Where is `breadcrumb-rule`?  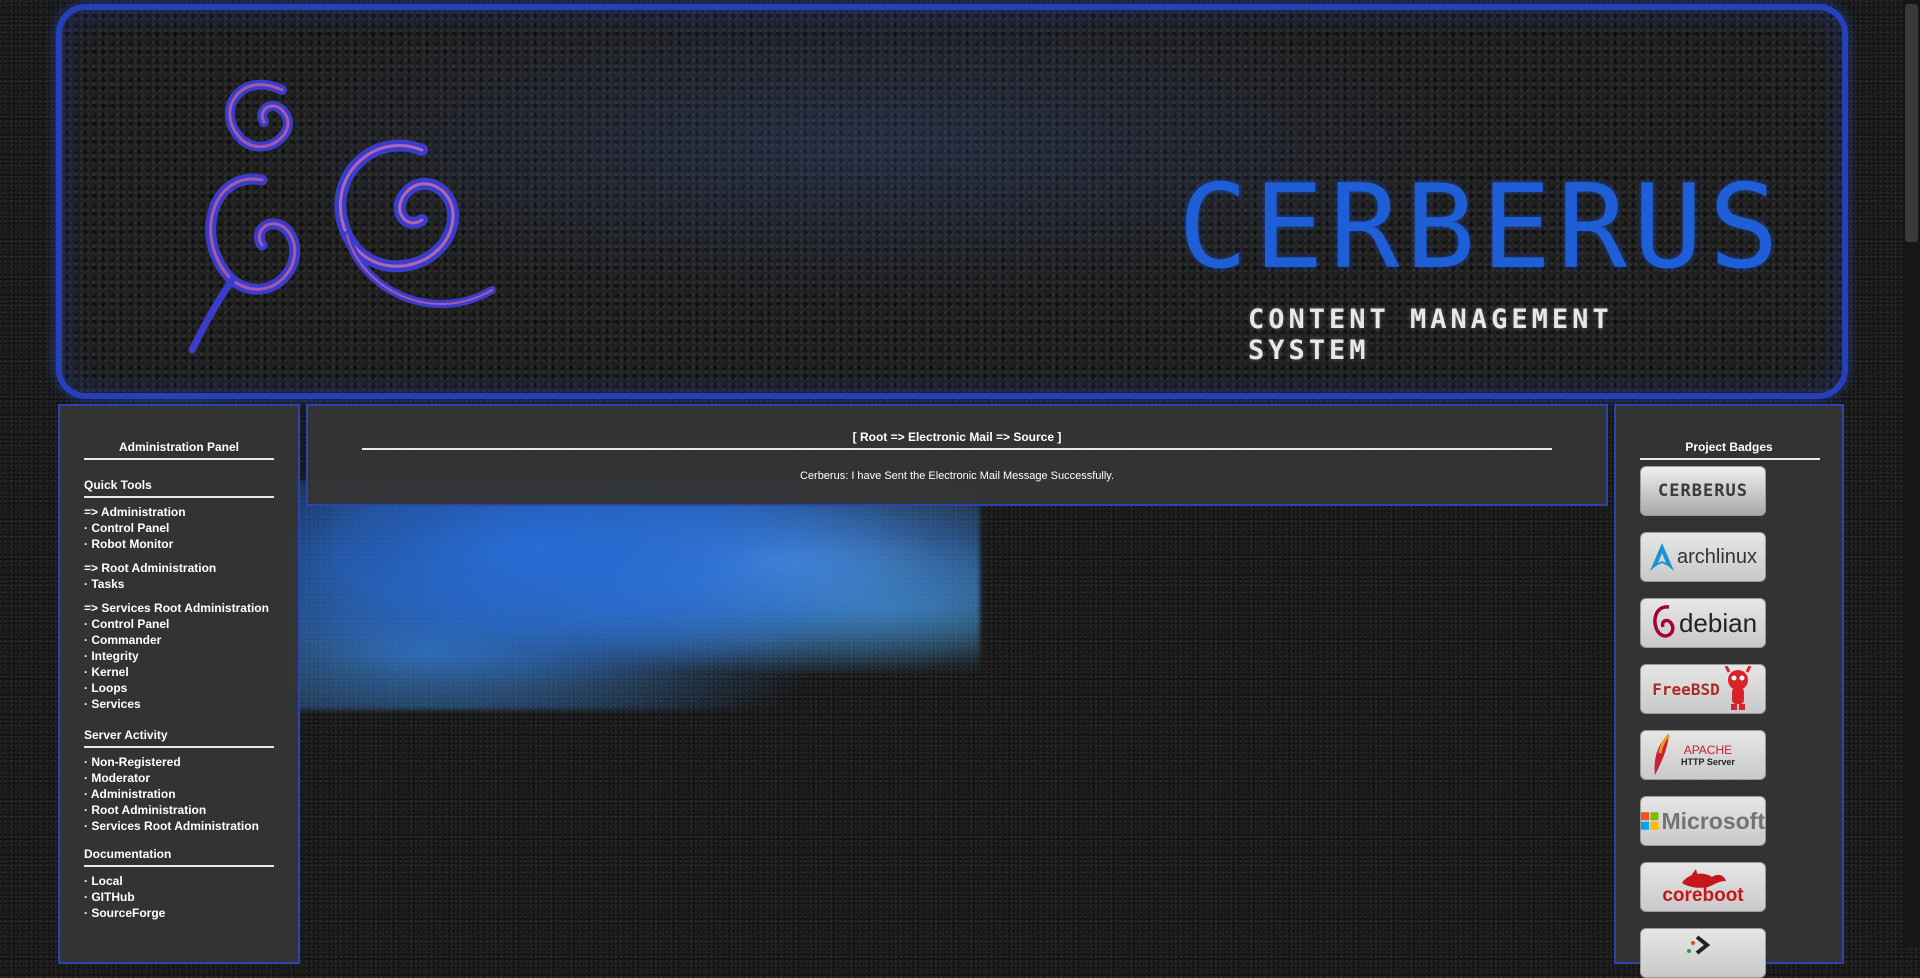 breadcrumb-rule is located at coordinates (957, 449).